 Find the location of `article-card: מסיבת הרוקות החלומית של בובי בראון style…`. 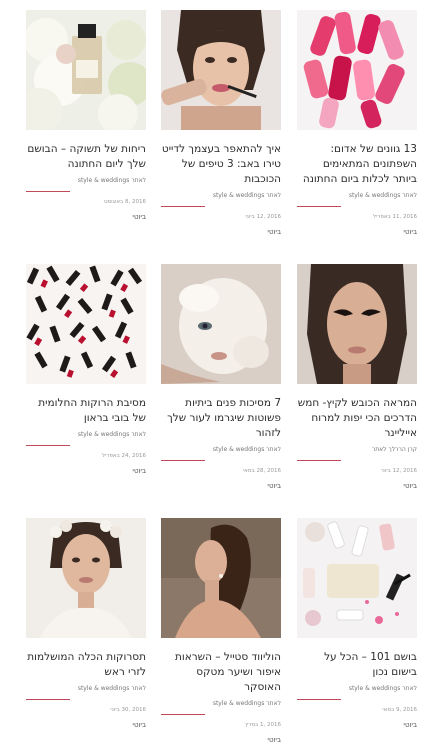

article-card: מסיבת הרוקות החלומית של בובי בראון style… is located at coordinates (86, 370).